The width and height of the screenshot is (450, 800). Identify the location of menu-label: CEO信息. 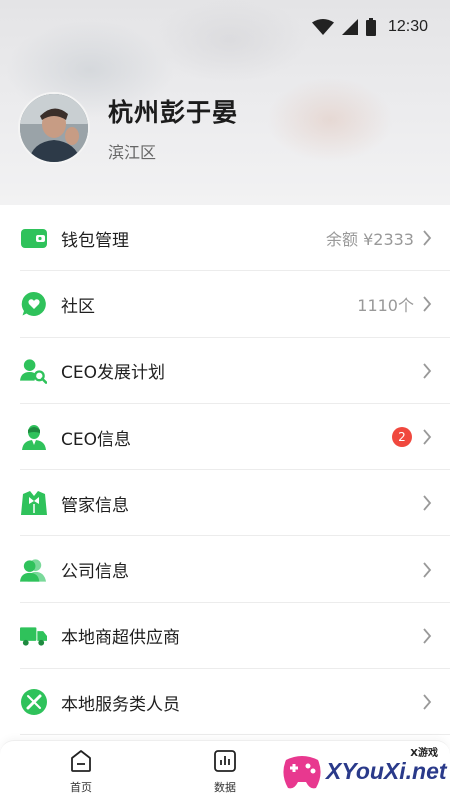
(96, 439).